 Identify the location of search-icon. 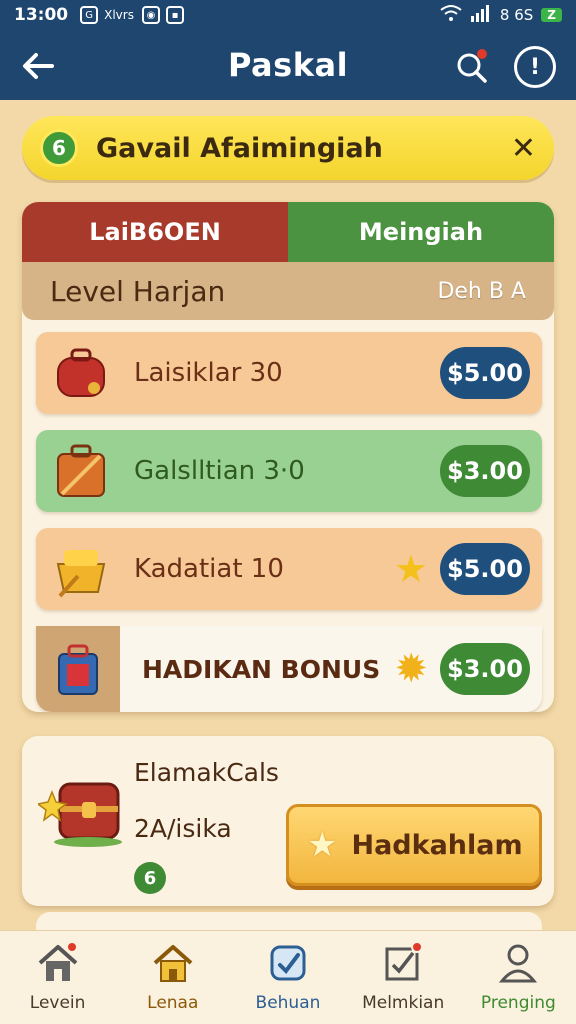
(472, 66).